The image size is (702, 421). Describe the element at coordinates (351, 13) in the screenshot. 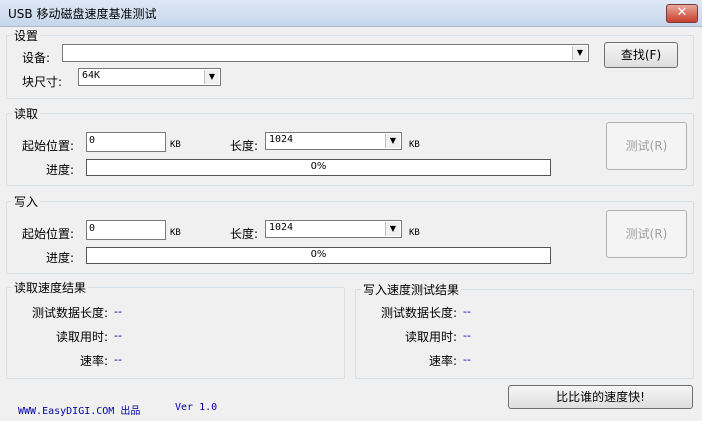

I see `title-bar: USB 移动磁盘速度基准测试 ✕` at that location.